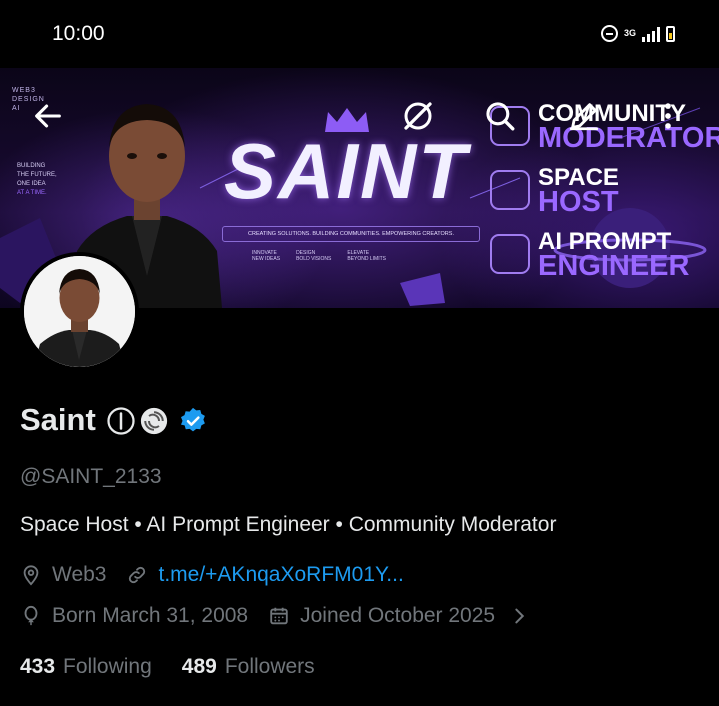 The height and width of the screenshot is (706, 719). Describe the element at coordinates (510, 190) in the screenshot. I see `planet-icon` at that location.